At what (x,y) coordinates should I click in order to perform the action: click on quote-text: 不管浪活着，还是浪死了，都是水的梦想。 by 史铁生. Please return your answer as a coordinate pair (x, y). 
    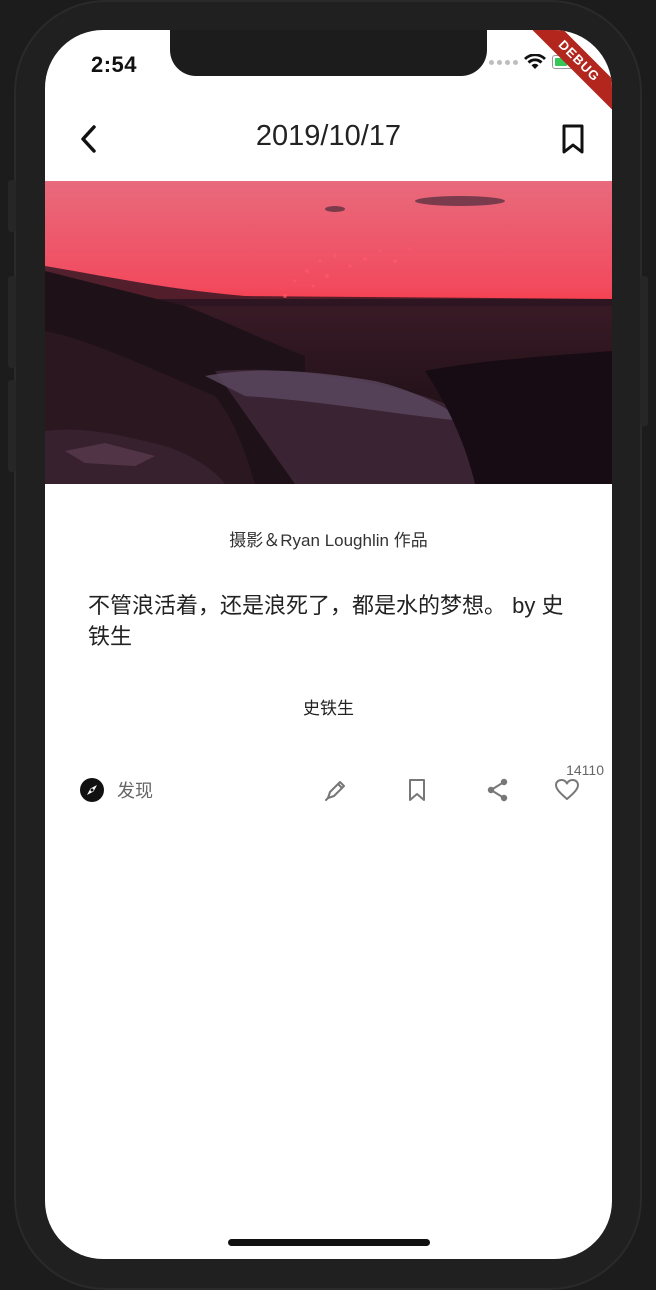
    Looking at the image, I should click on (326, 621).